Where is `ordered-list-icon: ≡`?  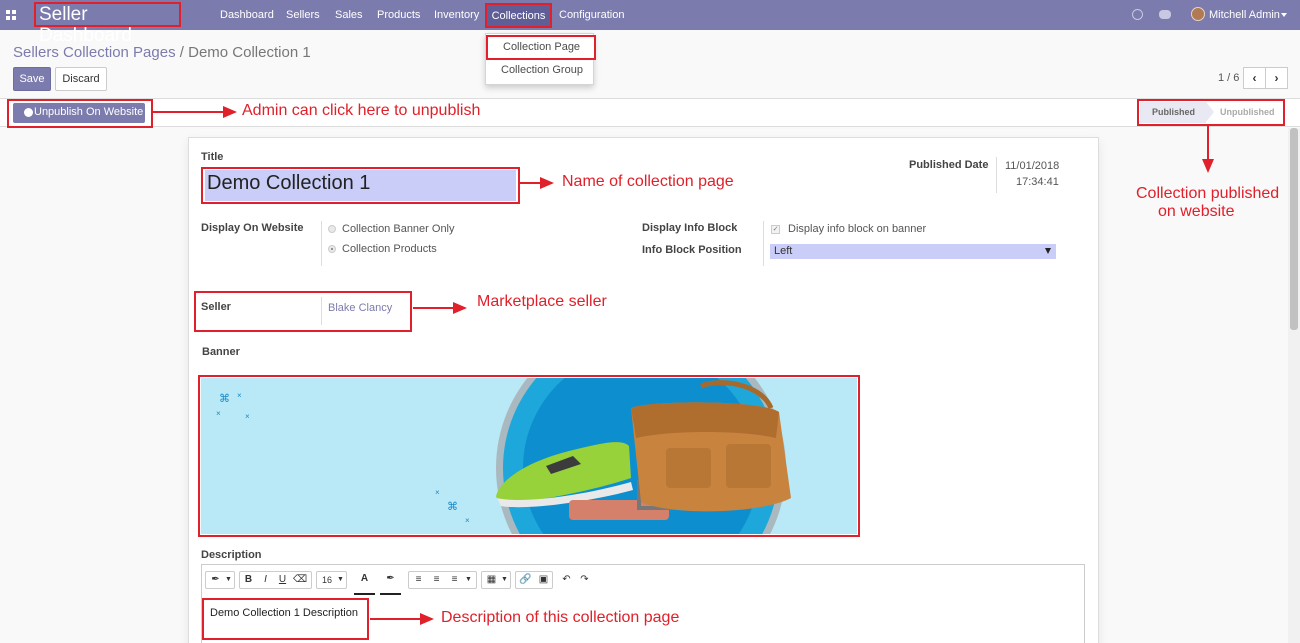 ordered-list-icon: ≡ is located at coordinates (436, 580).